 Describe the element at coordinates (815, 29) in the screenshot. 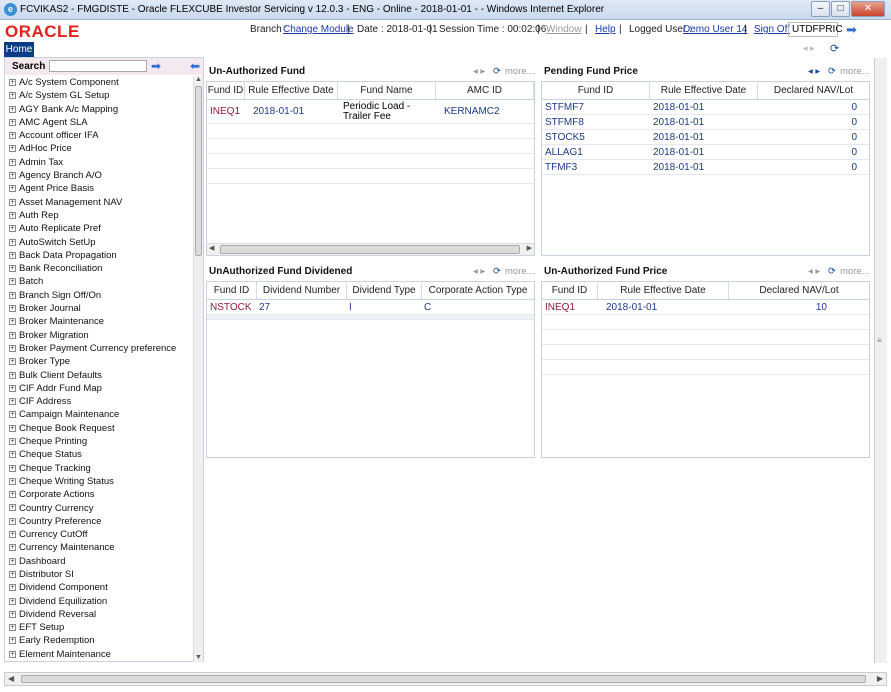

I see `function-id-input: UTDFPRIC` at that location.